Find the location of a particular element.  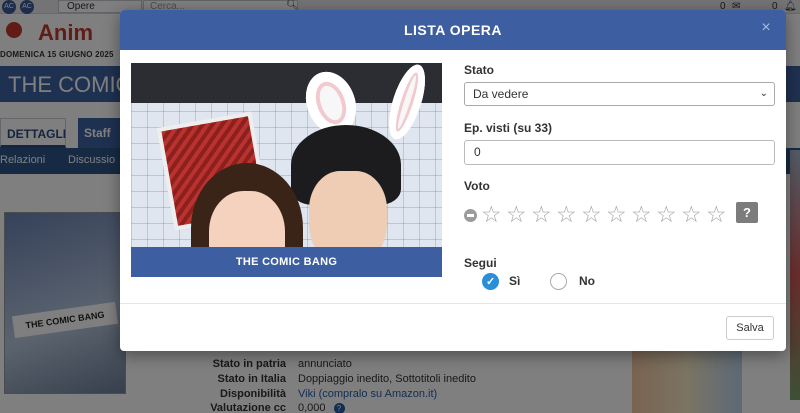

modal-title: LISTA OPERA is located at coordinates (453, 30).